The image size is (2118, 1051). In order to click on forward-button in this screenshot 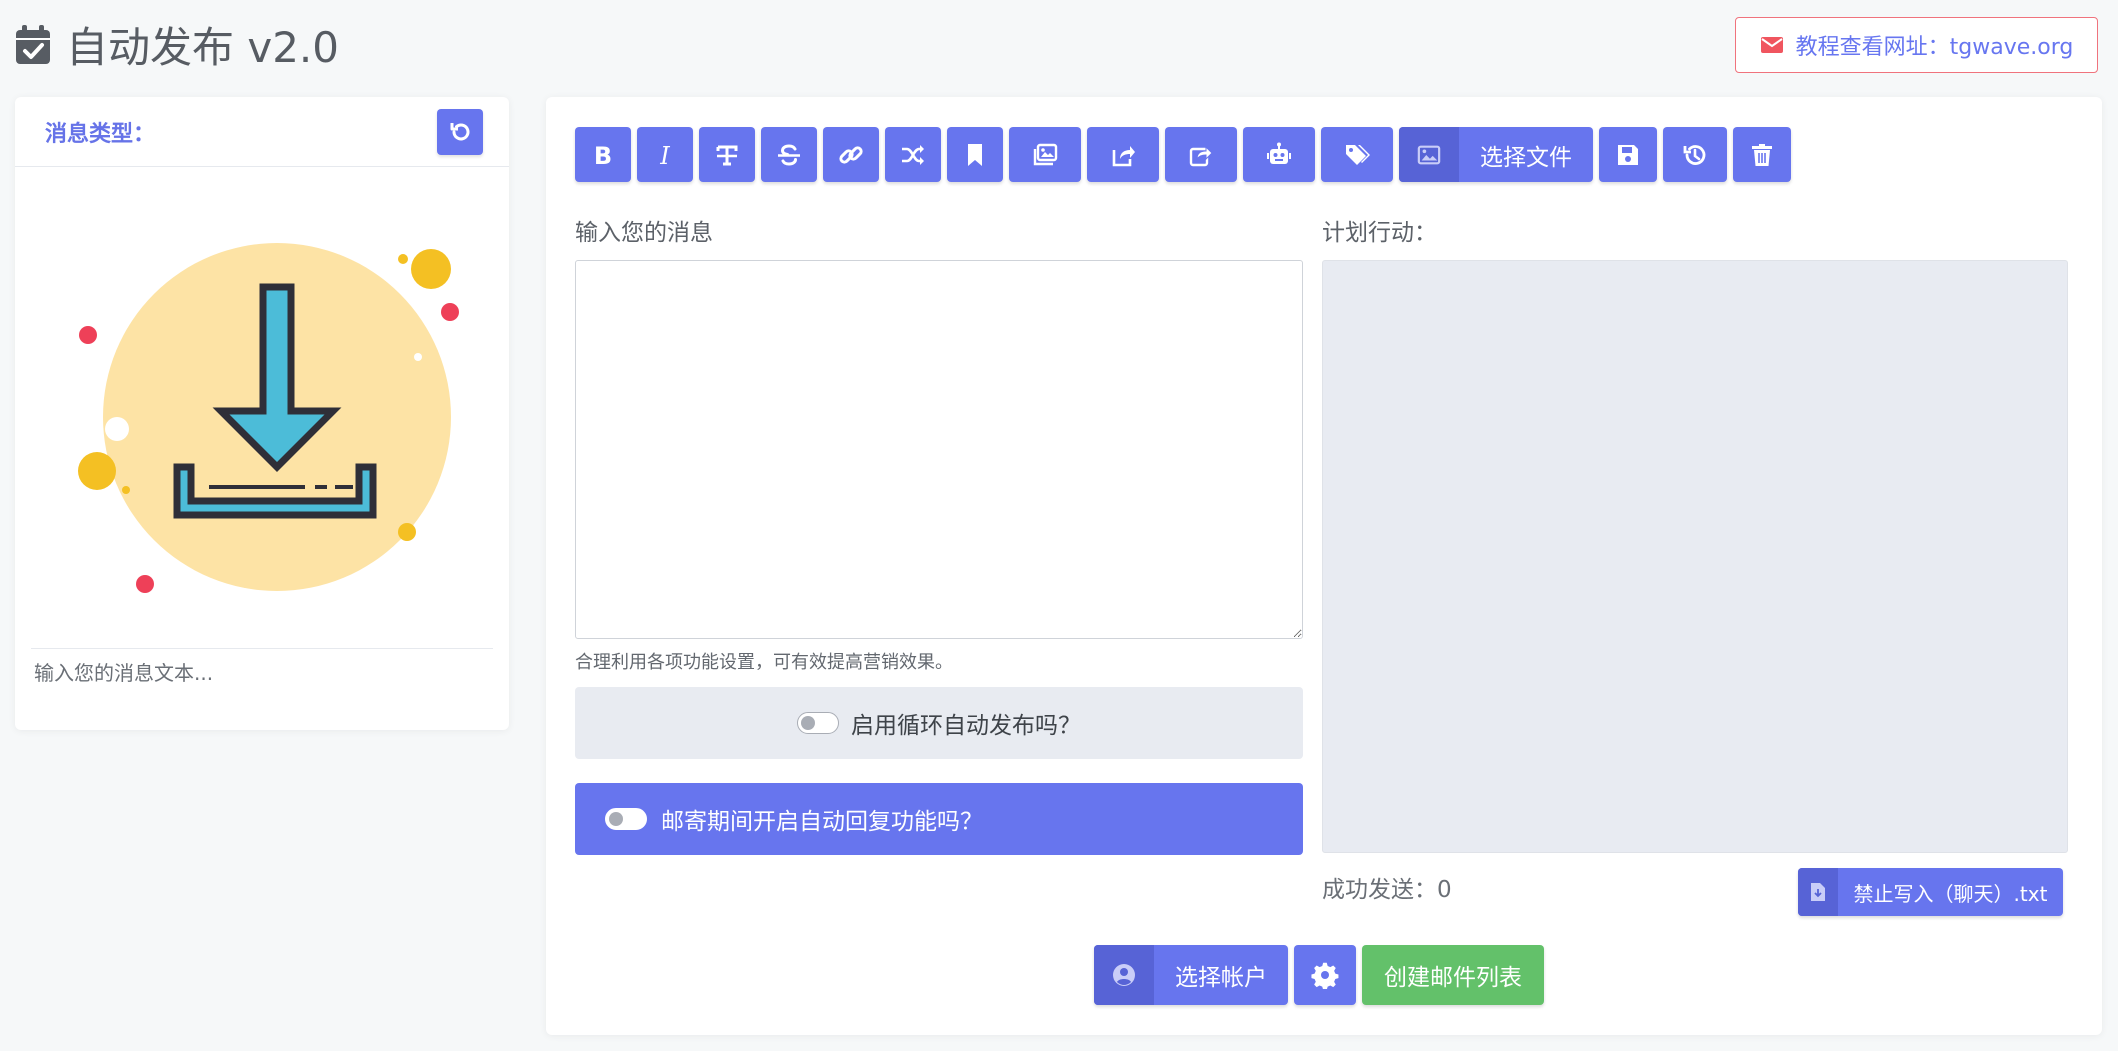, I will do `click(1201, 154)`.